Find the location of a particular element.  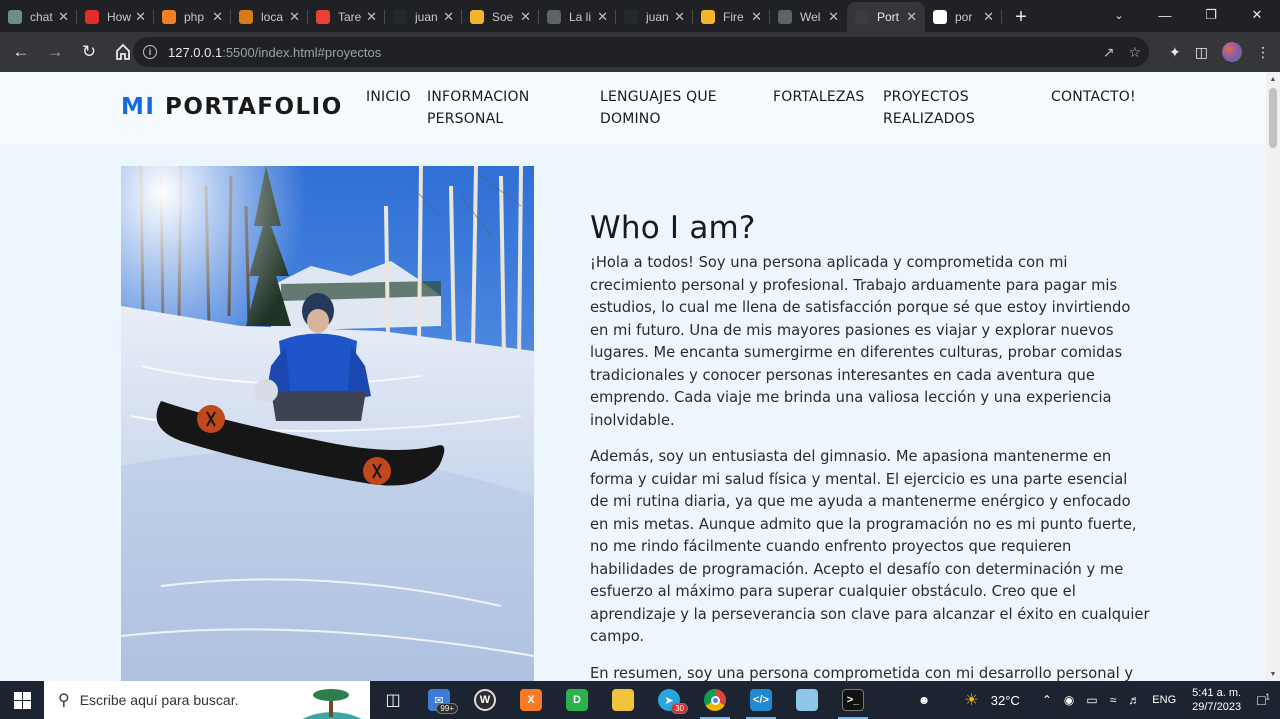

meet-now-icon: ◉ is located at coordinates (1069, 700).